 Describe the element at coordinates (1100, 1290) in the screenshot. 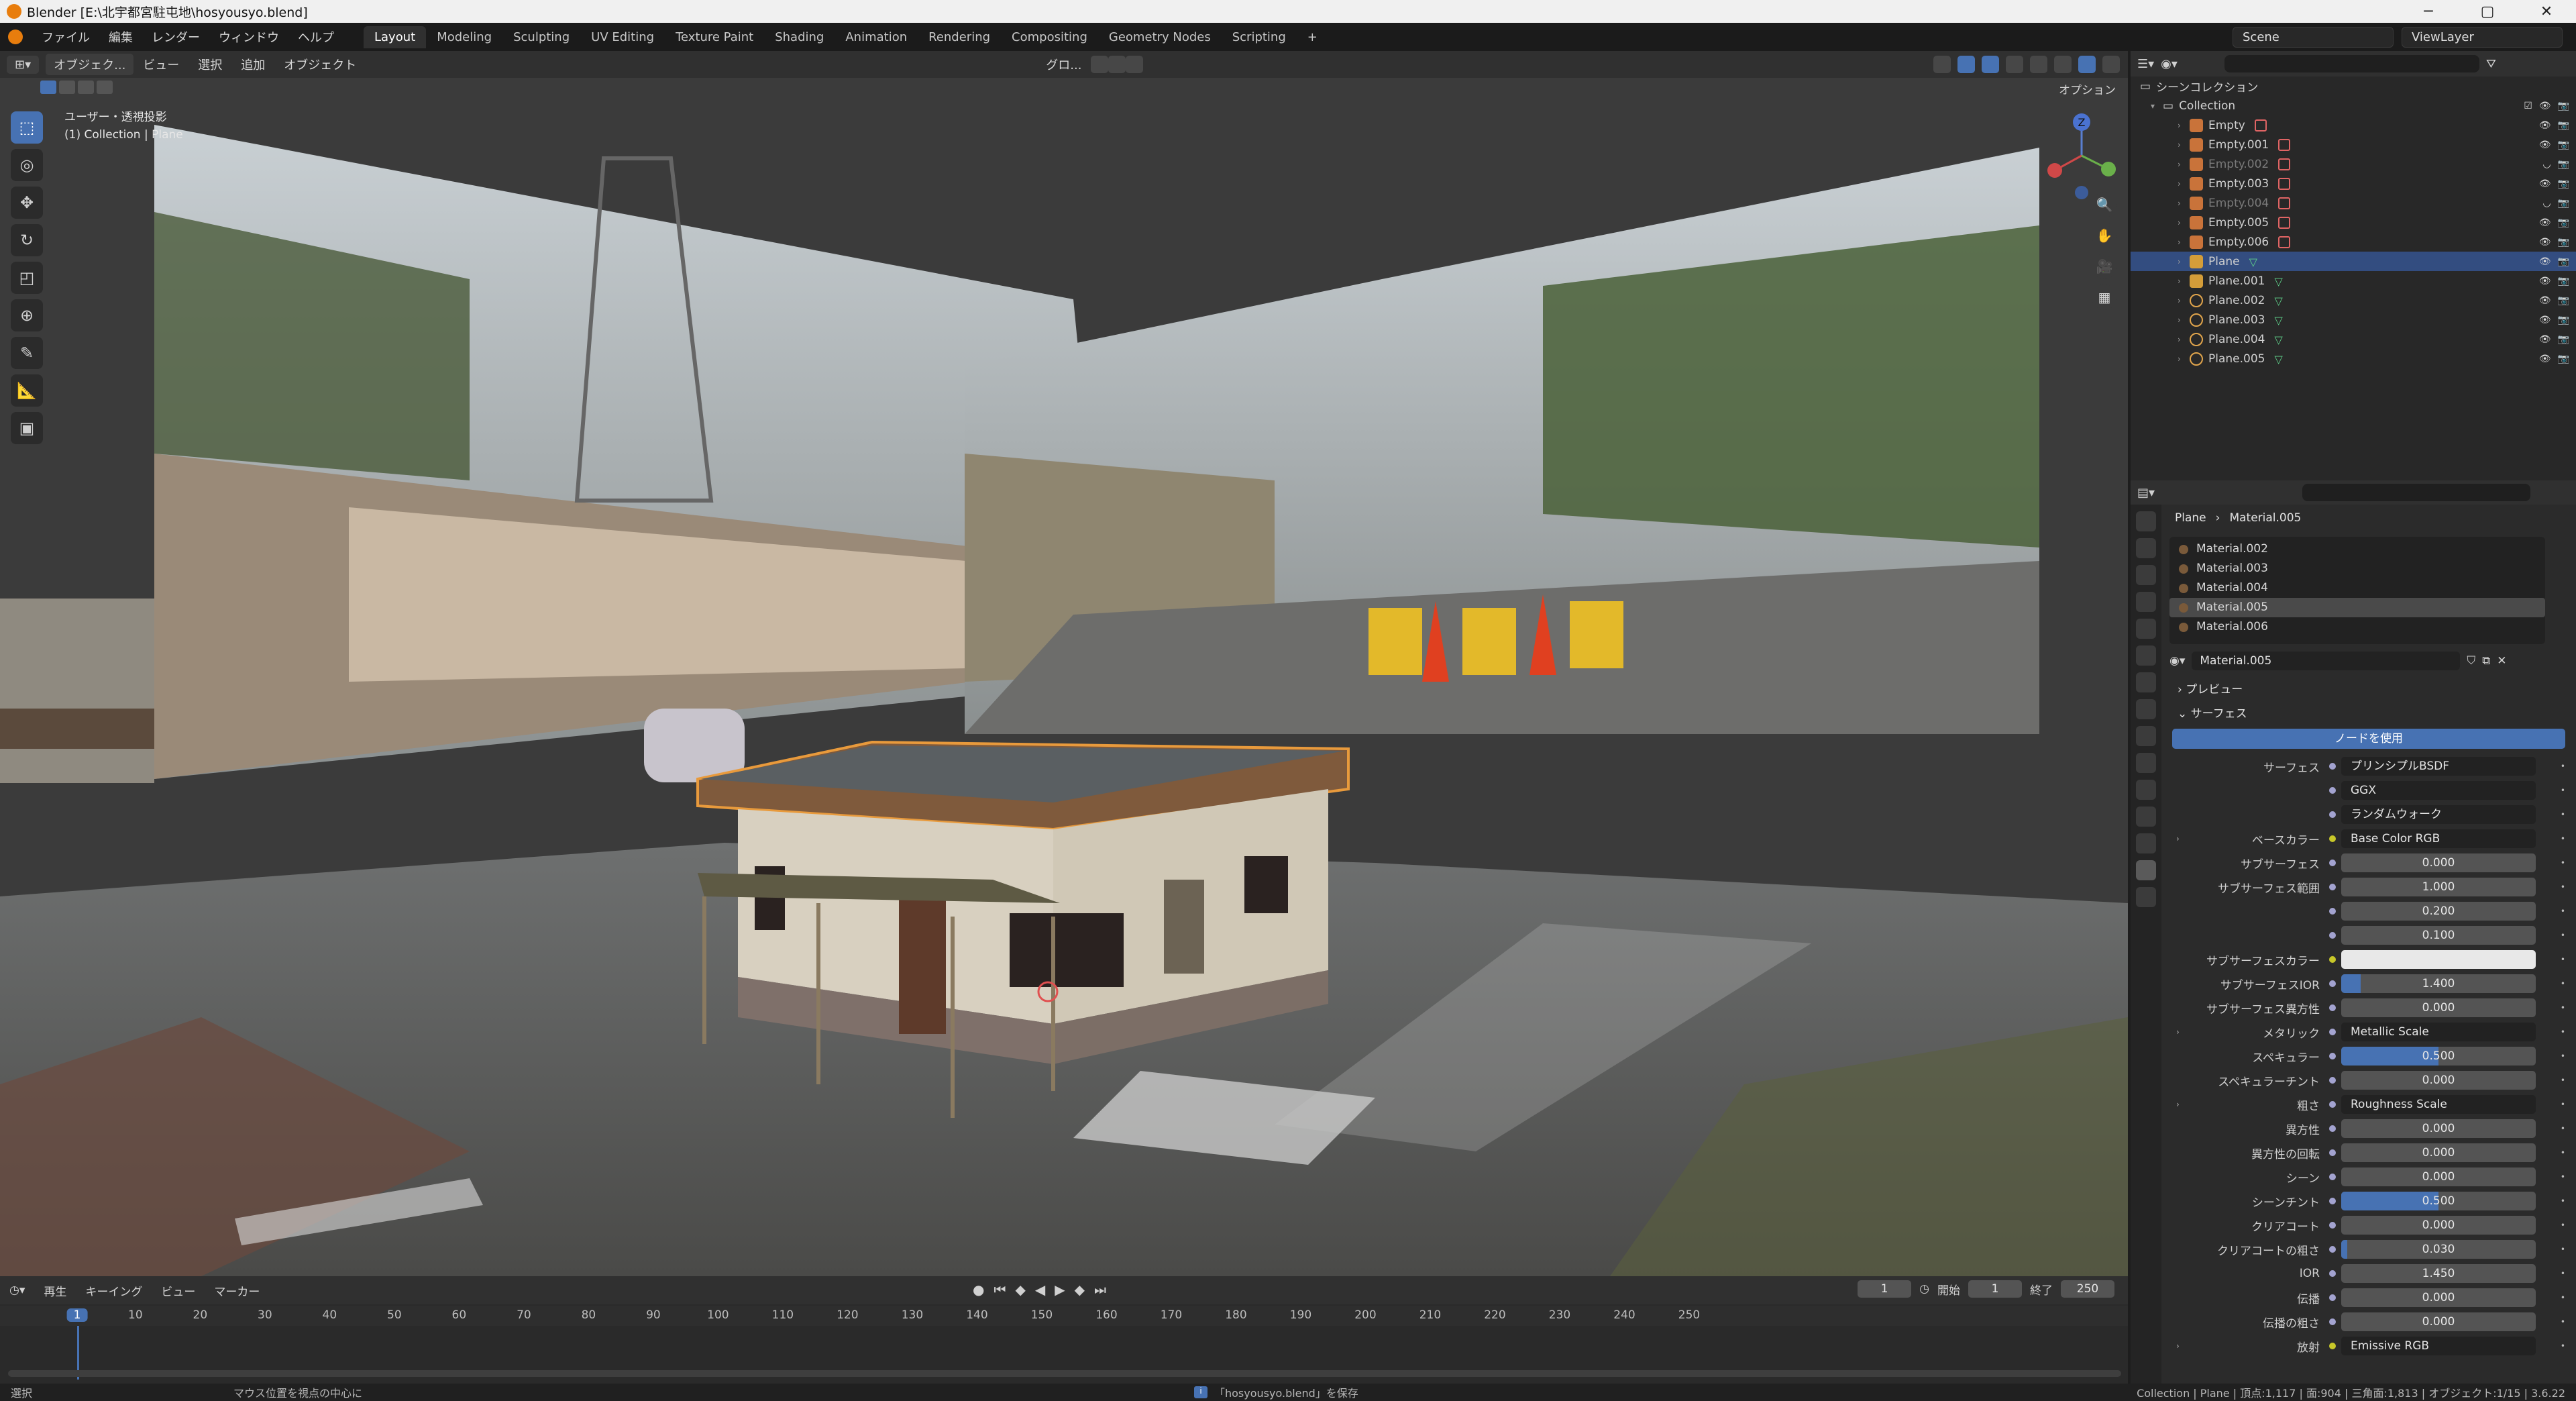

I see `jump-end-icon: ⏭` at that location.